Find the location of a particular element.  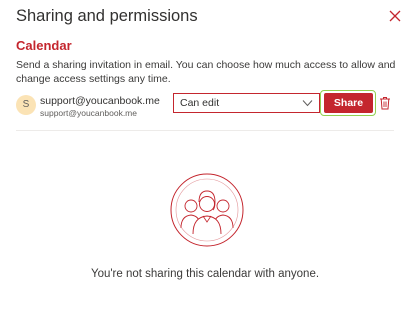

trash-icon is located at coordinates (385, 103).